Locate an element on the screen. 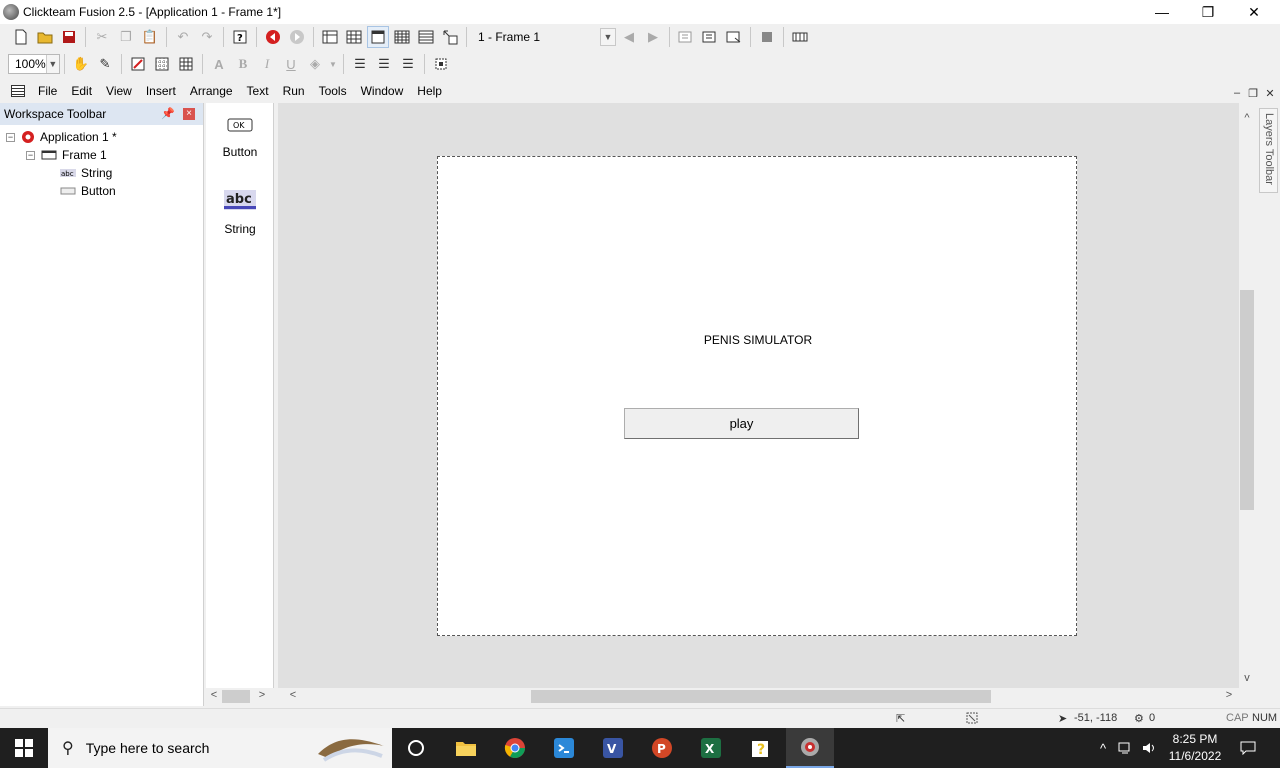 Image resolution: width=1280 pixels, height=768 pixels. menu-tools: Tools is located at coordinates (333, 91).